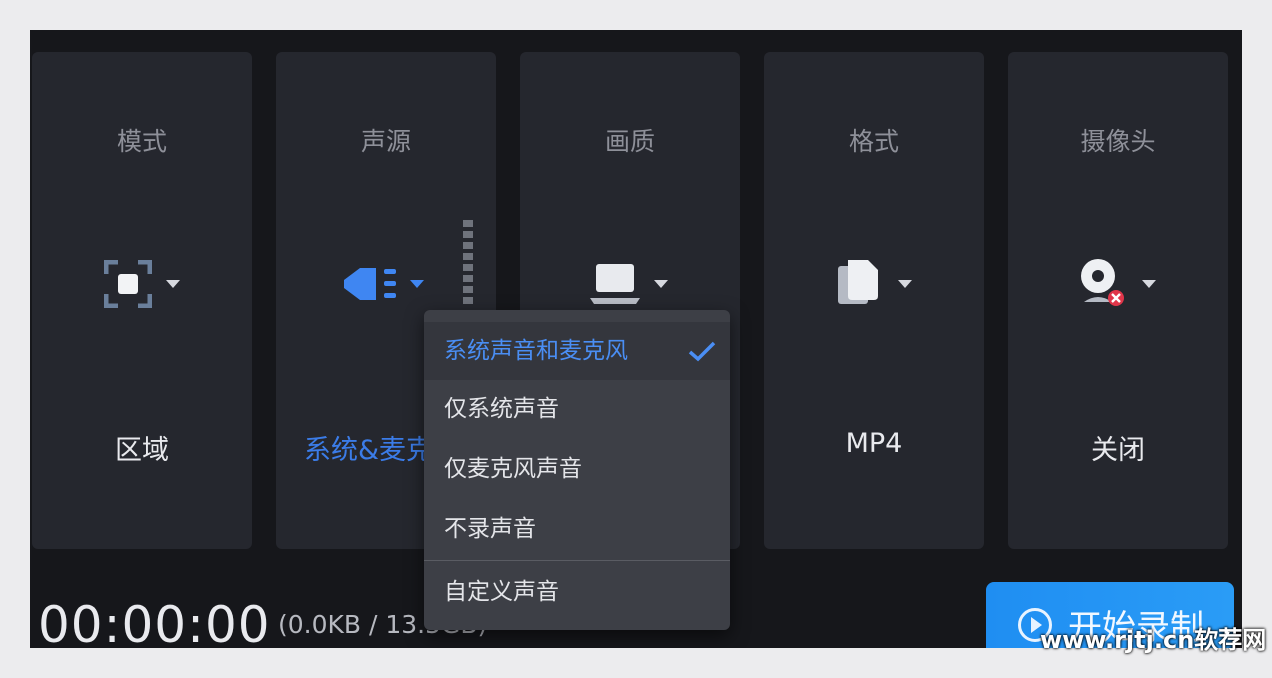  I want to click on format-title: 格式, so click(873, 141).